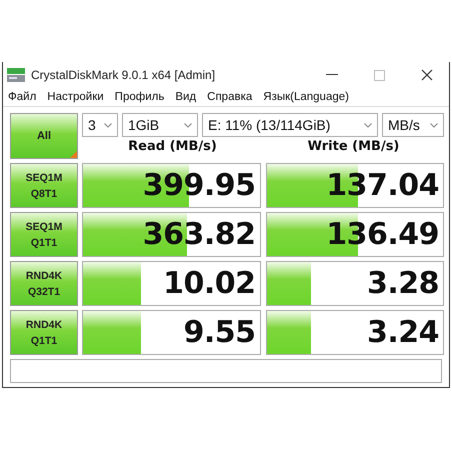 This screenshot has width=452, height=452. Describe the element at coordinates (44, 185) in the screenshot. I see `test-button: SEQ1M Q8T1` at that location.